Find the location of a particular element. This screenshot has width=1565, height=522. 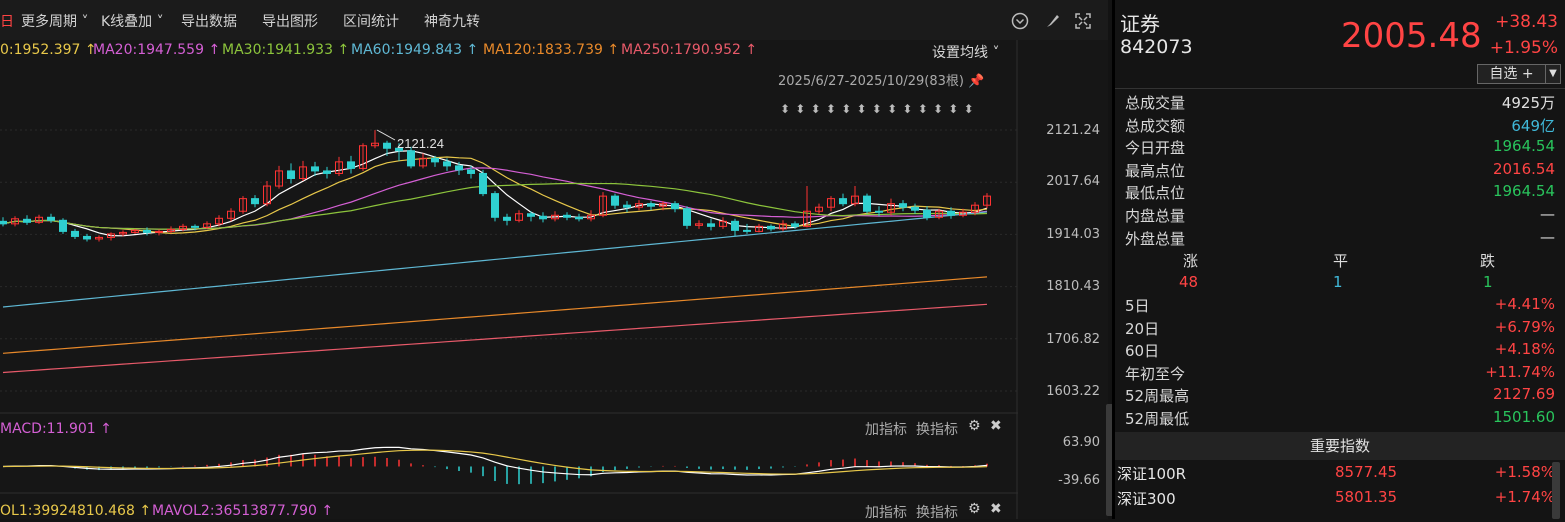

period-value: +4.41% is located at coordinates (1524, 304).